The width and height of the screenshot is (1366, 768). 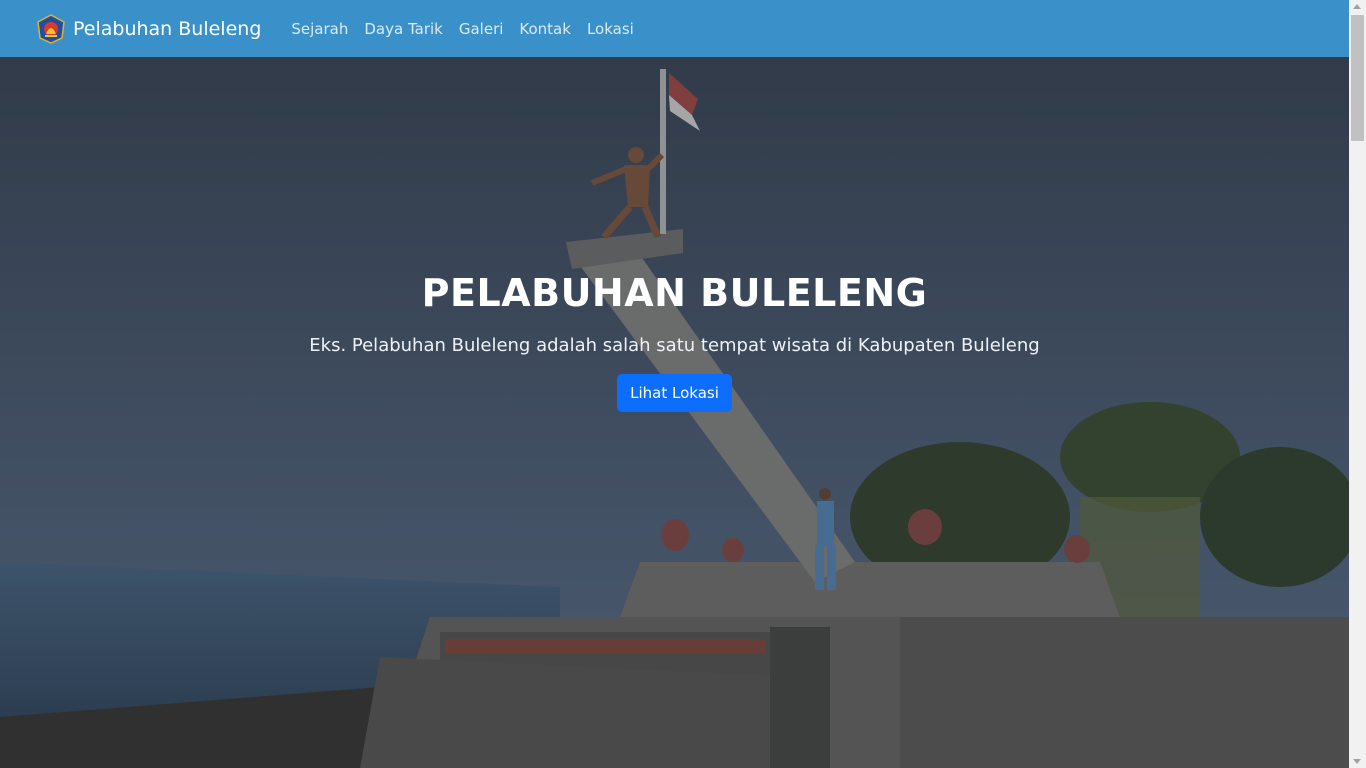 What do you see at coordinates (610, 29) in the screenshot?
I see `nav-link-lokasi: Lokasi` at bounding box center [610, 29].